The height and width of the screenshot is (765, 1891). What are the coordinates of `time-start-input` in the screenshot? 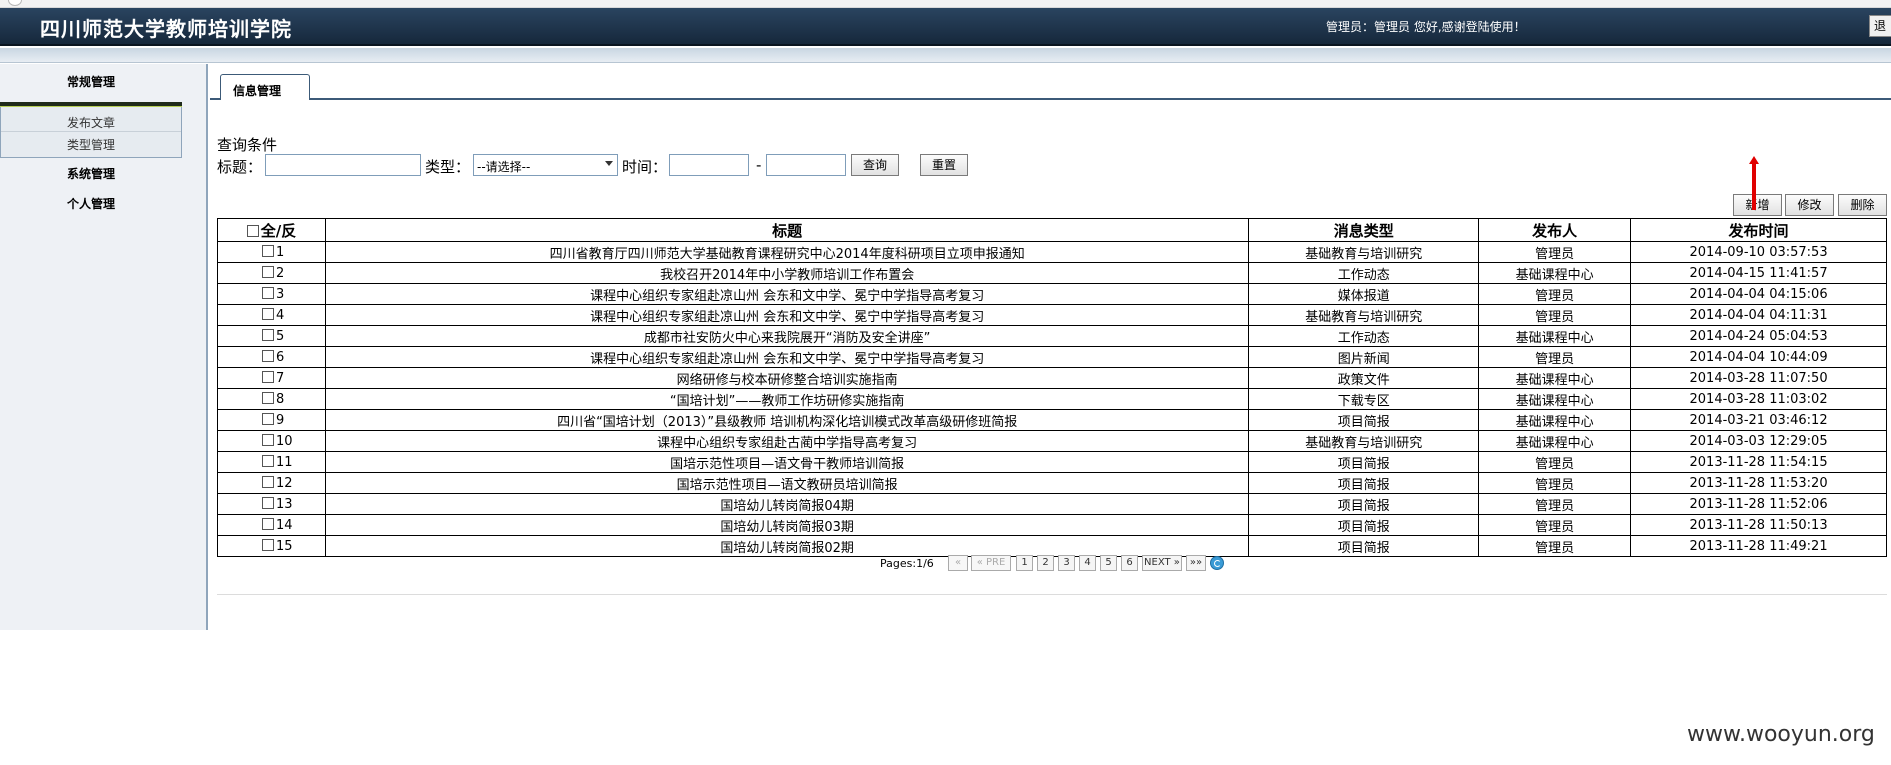 It's located at (709, 165).